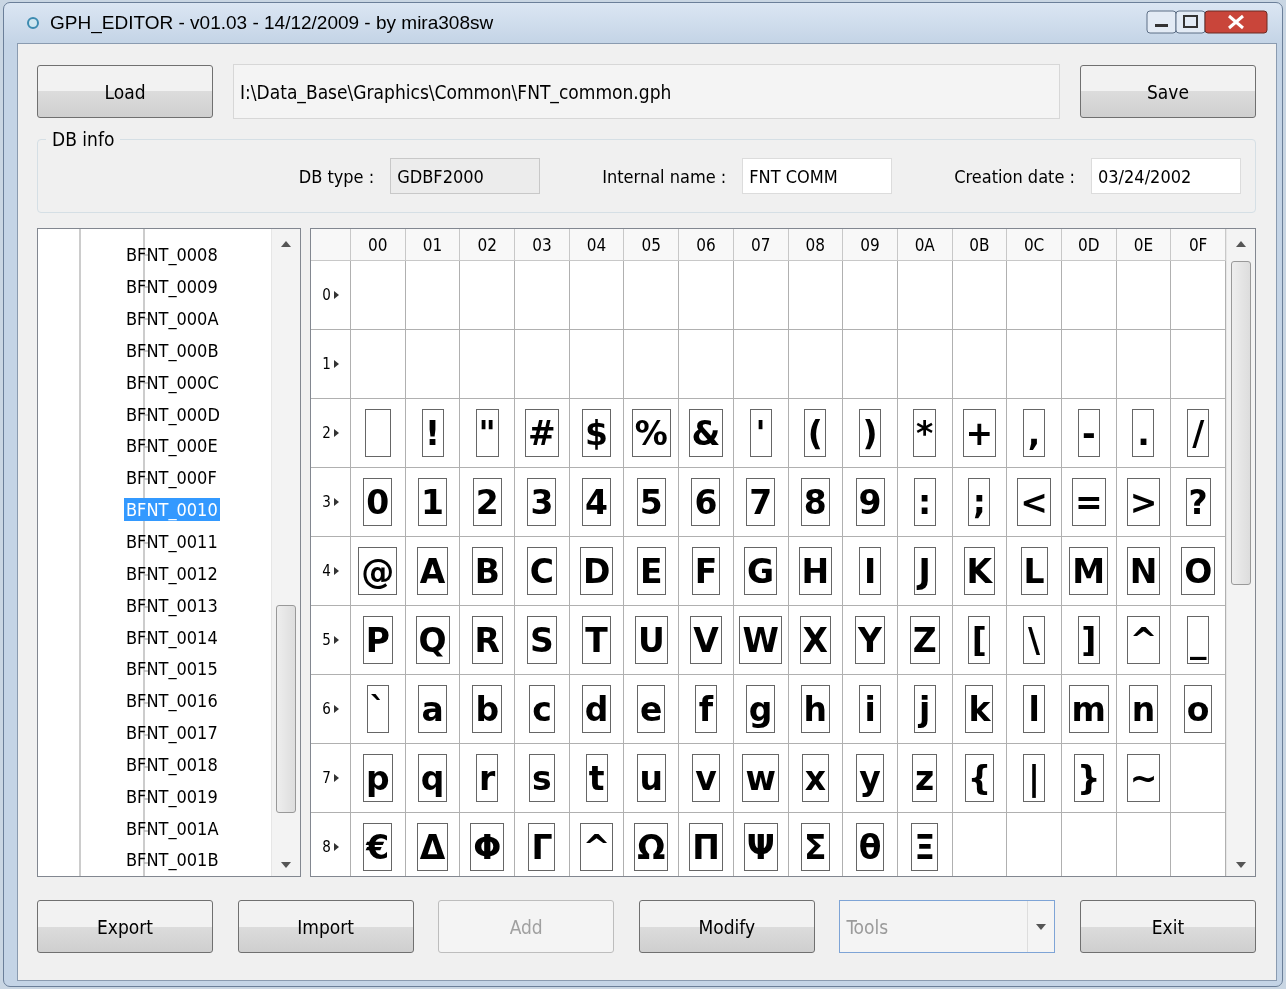 The width and height of the screenshot is (1286, 989). What do you see at coordinates (331, 709) in the screenshot?
I see `row-header: 6` at bounding box center [331, 709].